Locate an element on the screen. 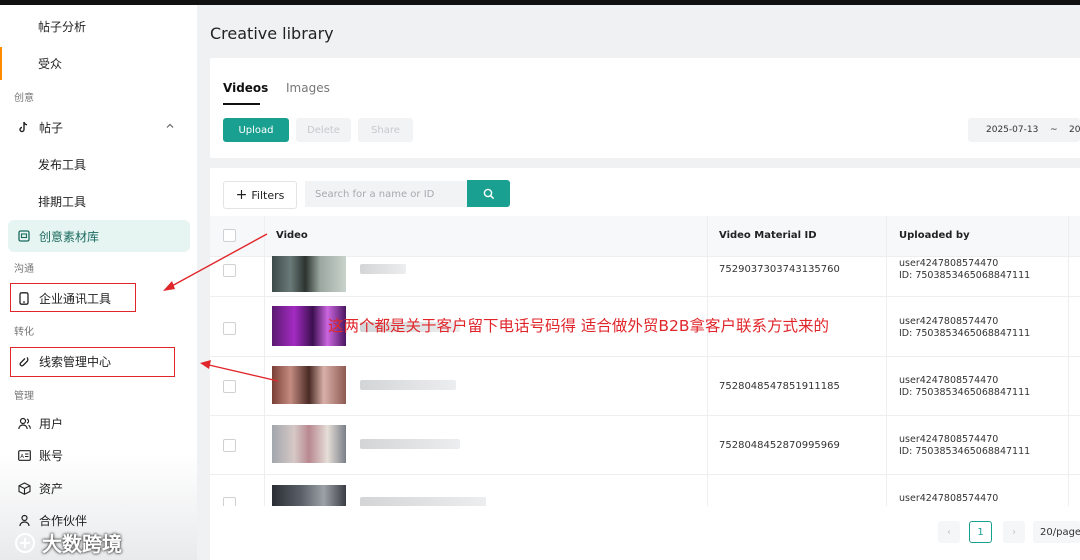 Image resolution: width=1080 pixels, height=560 pixels. watermark: 大数跨境 is located at coordinates (68, 542).